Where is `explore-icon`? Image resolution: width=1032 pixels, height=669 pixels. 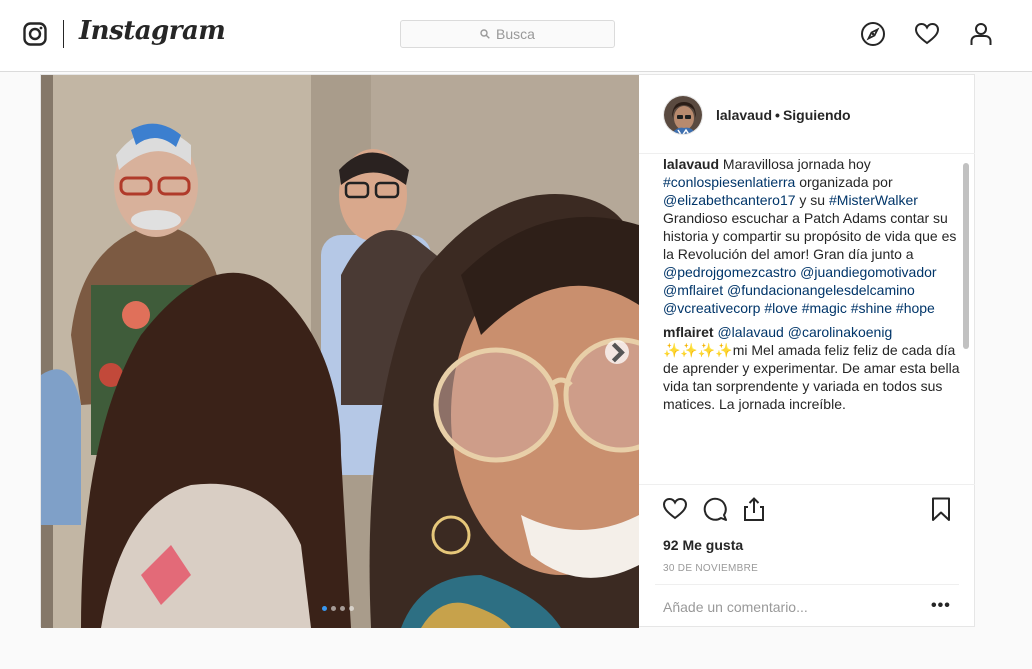
explore-icon is located at coordinates (873, 34).